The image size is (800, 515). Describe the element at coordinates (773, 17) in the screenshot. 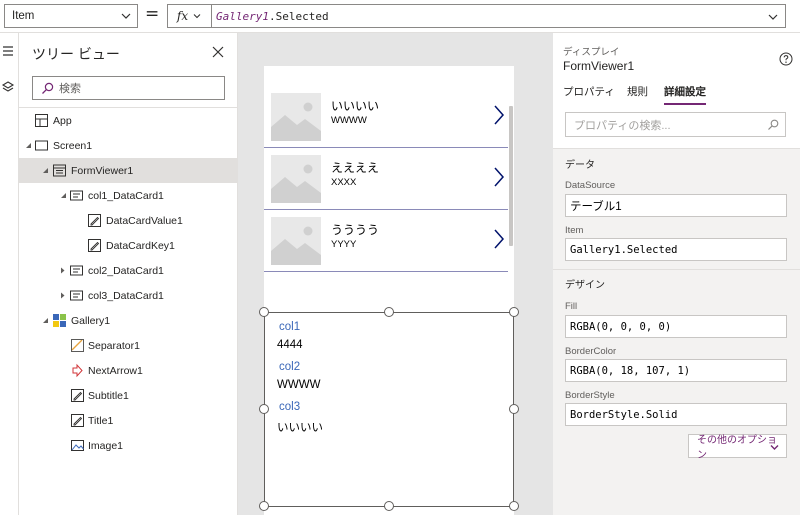

I see `expand-formula-icon` at that location.